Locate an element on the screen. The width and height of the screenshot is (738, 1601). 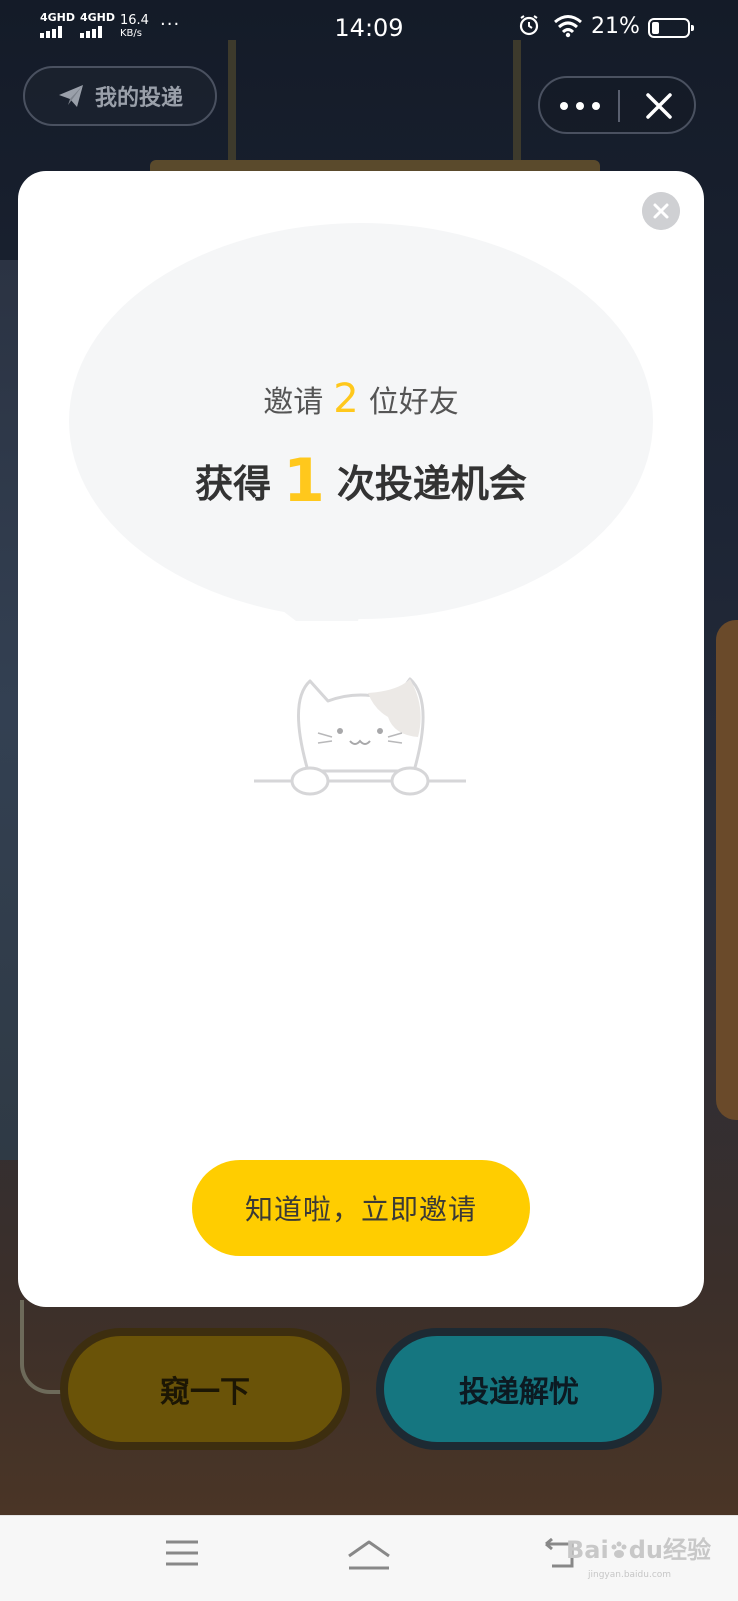
chance-count: 1 is located at coordinates (304, 481).